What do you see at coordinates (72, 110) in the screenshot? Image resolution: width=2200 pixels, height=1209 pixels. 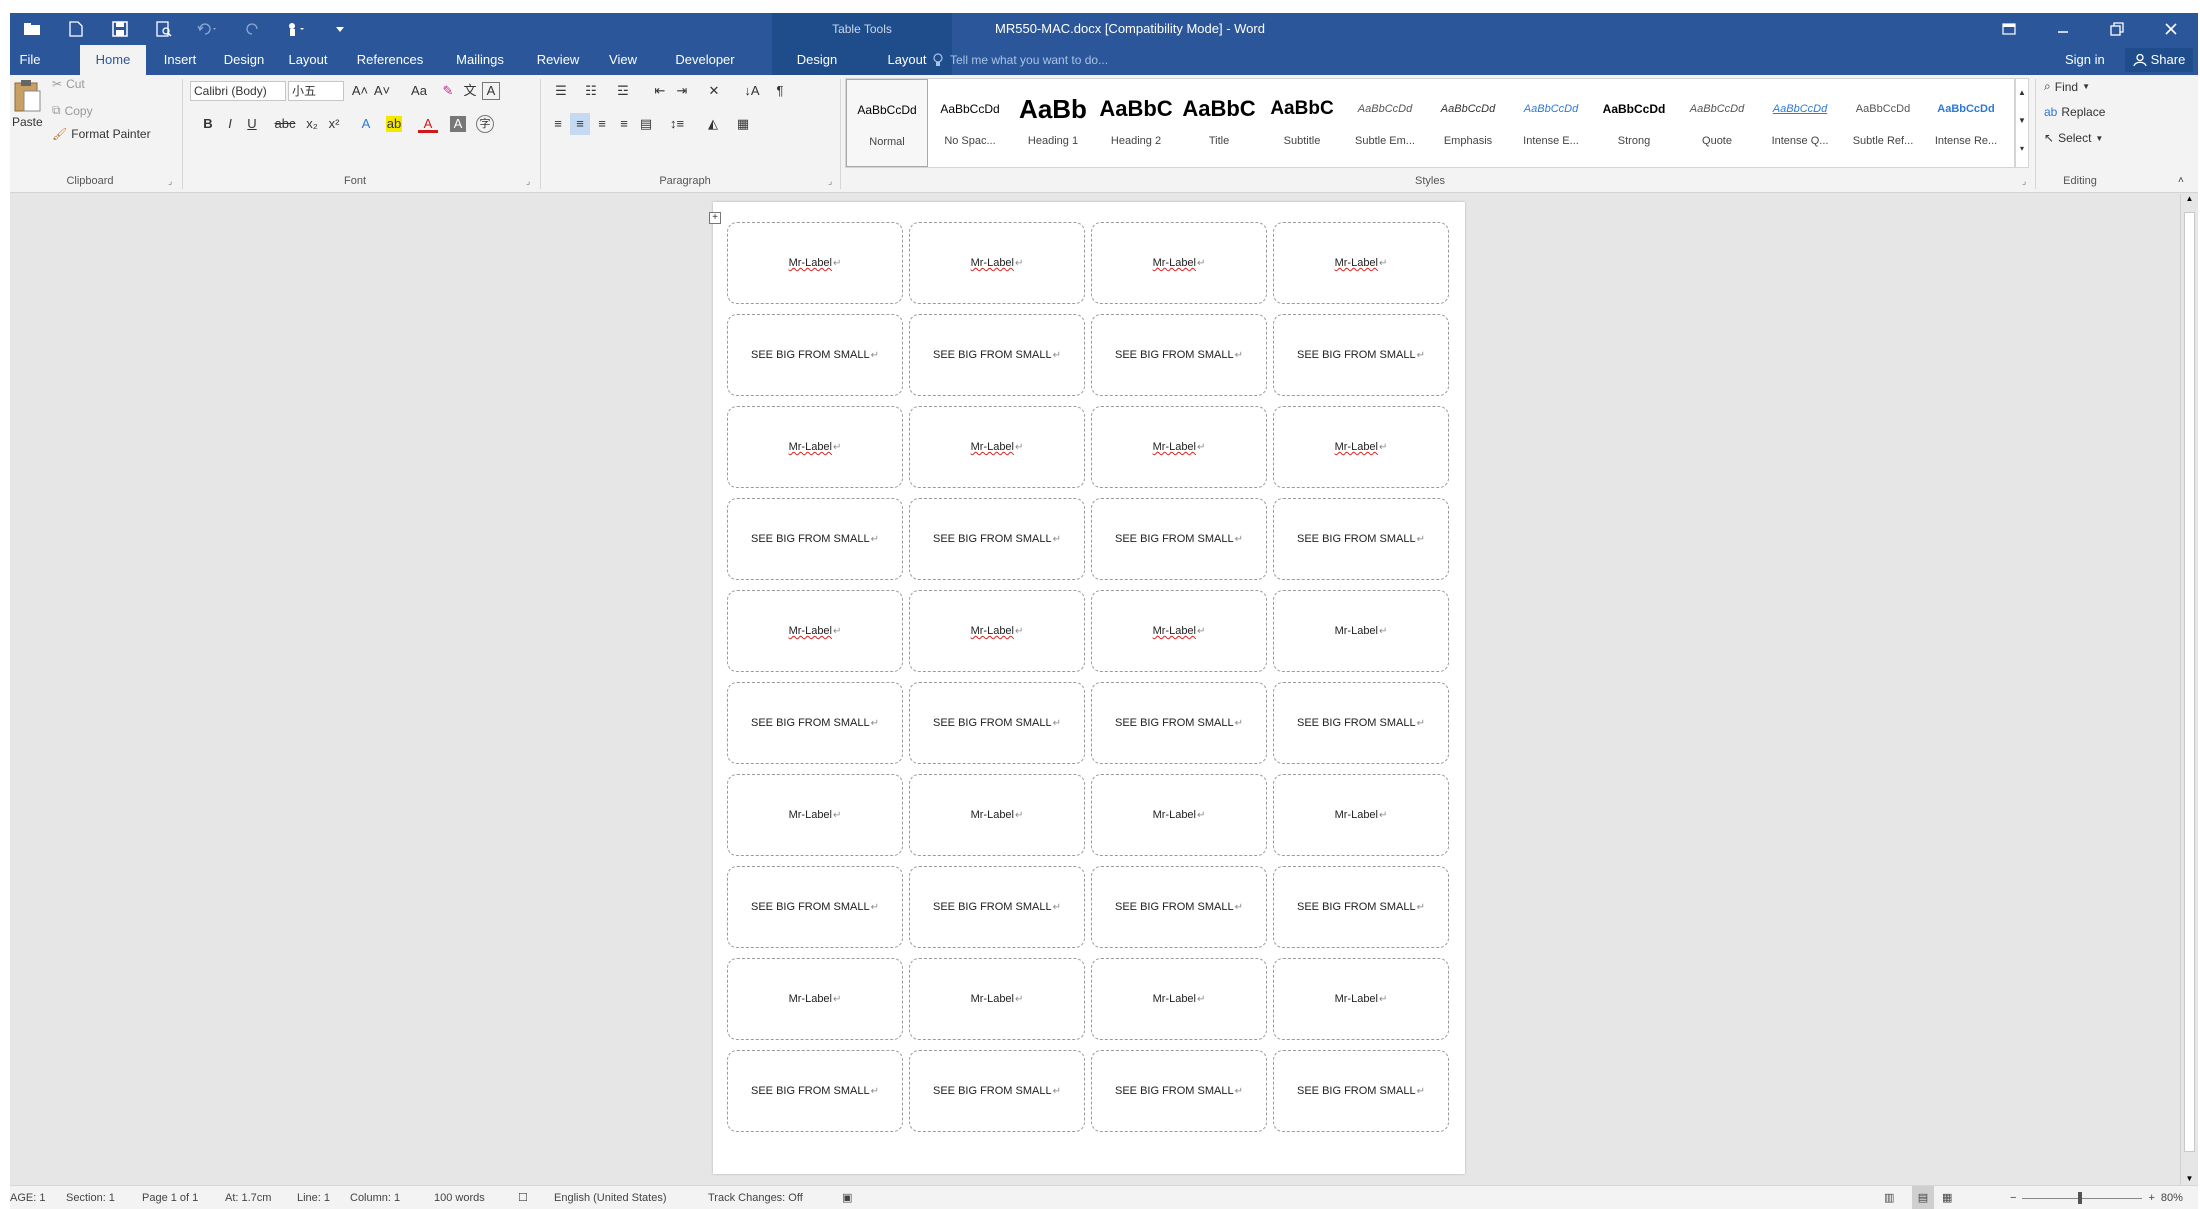 I see `copy-button: ⧉ Copy` at bounding box center [72, 110].